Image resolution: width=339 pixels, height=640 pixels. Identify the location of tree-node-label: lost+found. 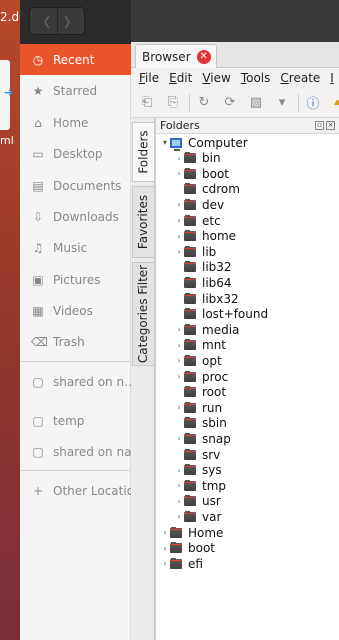
(235, 314).